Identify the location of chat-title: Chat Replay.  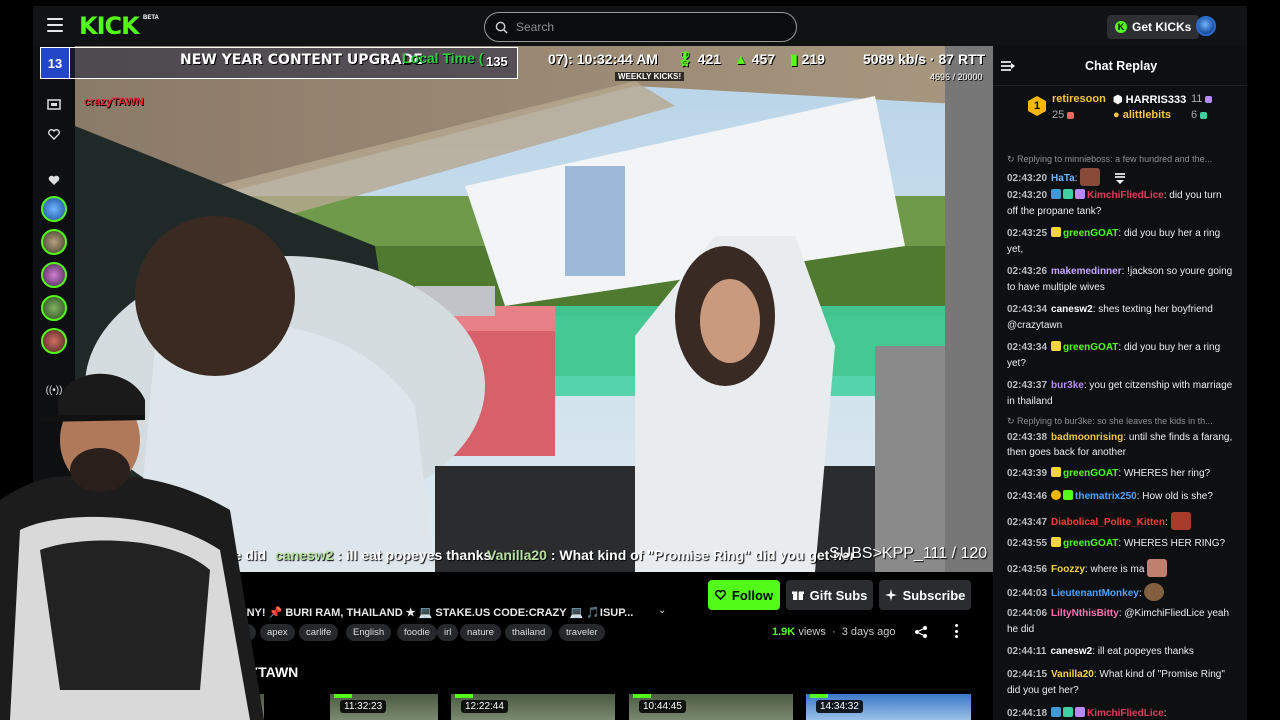
(1121, 66).